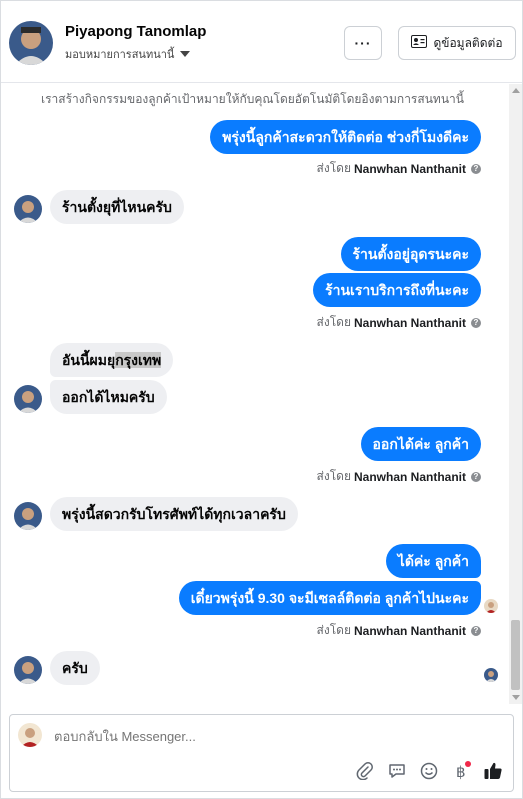  I want to click on message-incoming: ออกได้ไหมครับ, so click(108, 397).